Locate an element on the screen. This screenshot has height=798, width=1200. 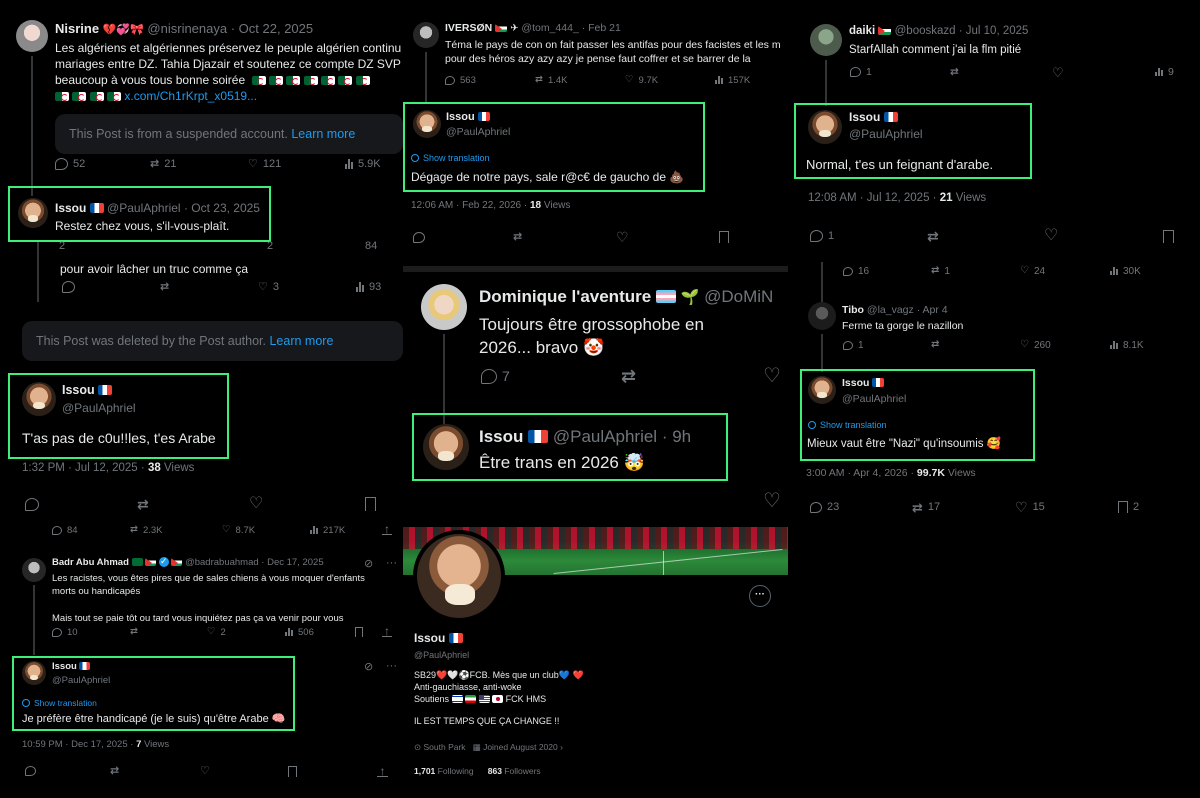
show-translation-link: Show translation is located at coordinates (450, 158).